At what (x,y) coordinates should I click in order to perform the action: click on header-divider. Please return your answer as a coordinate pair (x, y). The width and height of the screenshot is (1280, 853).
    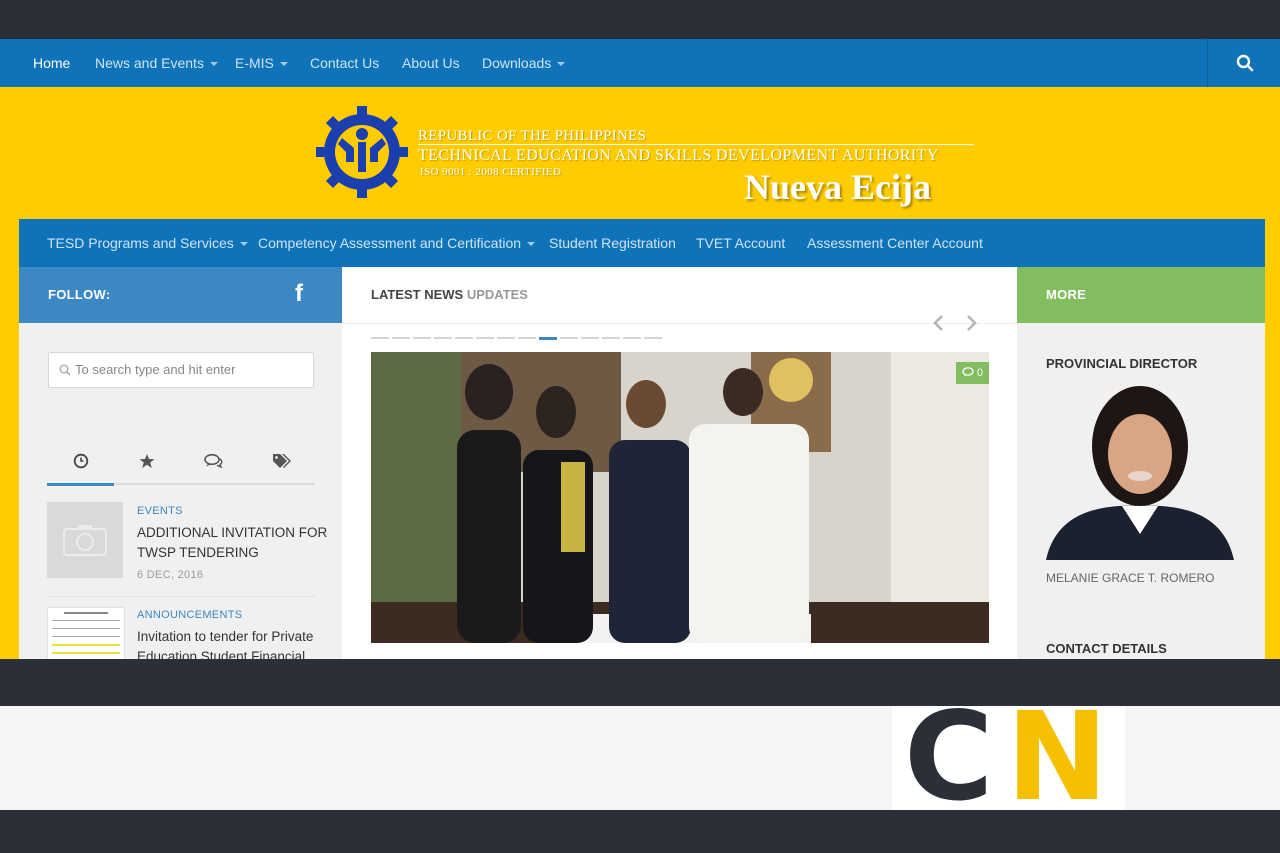
    Looking at the image, I should click on (696, 144).